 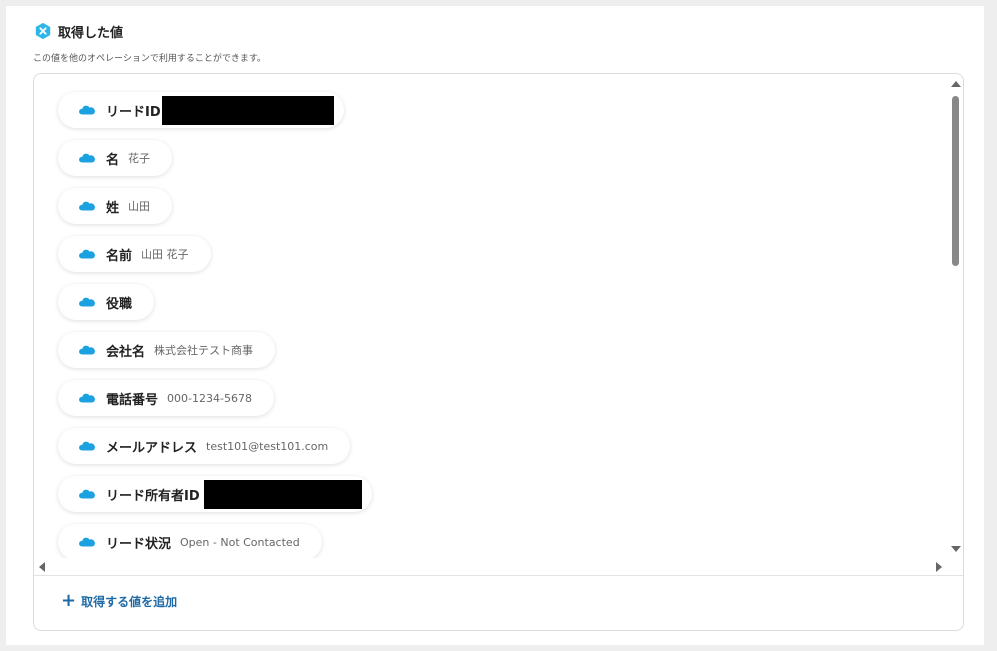 I want to click on field-value: 花子, so click(x=139, y=158).